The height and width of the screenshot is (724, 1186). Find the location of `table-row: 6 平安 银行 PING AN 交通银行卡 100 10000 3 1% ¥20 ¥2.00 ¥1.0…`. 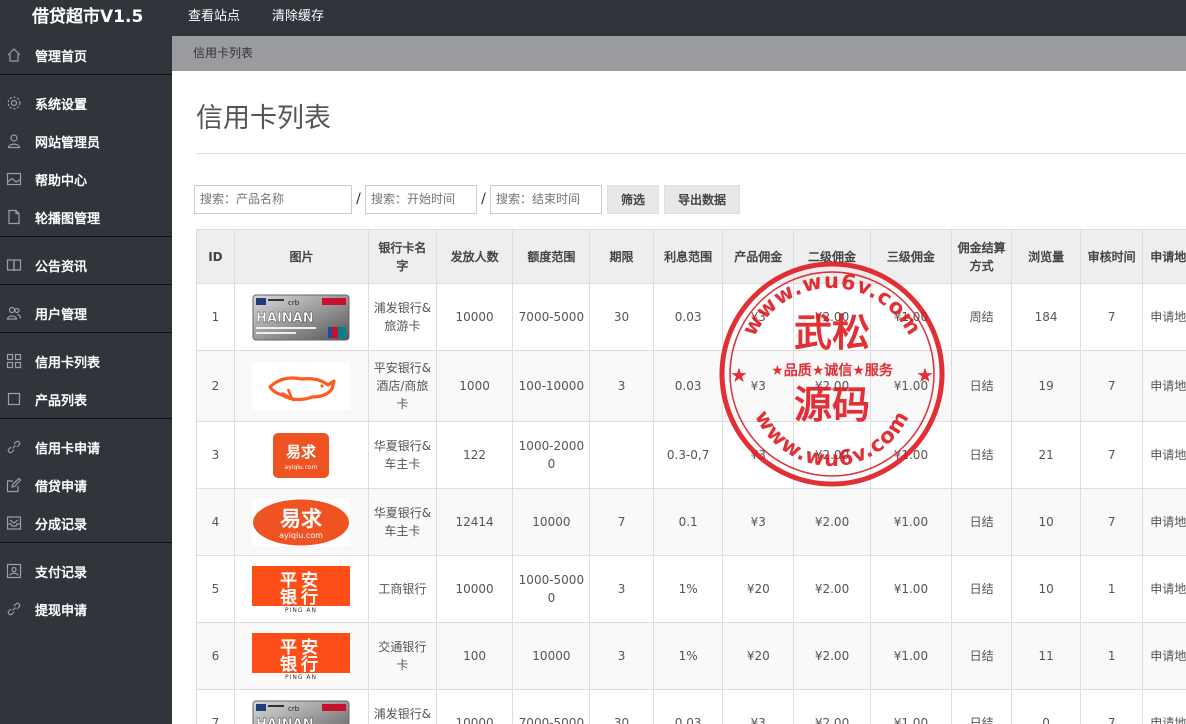

table-row: 6 平安 银行 PING AN 交通银行卡 100 10000 3 1% ¥20 ¥2.00 ¥1.0… is located at coordinates (691, 656).